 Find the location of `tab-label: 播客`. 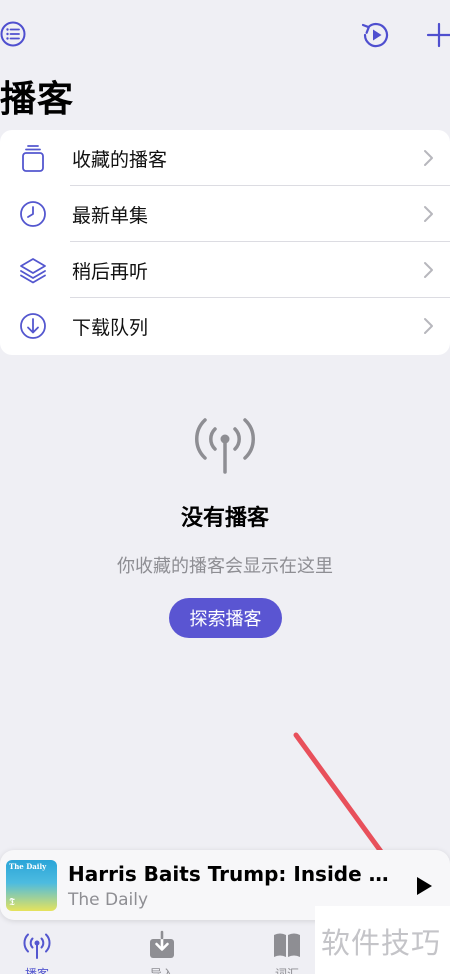

tab-label: 播客 is located at coordinates (36, 970).